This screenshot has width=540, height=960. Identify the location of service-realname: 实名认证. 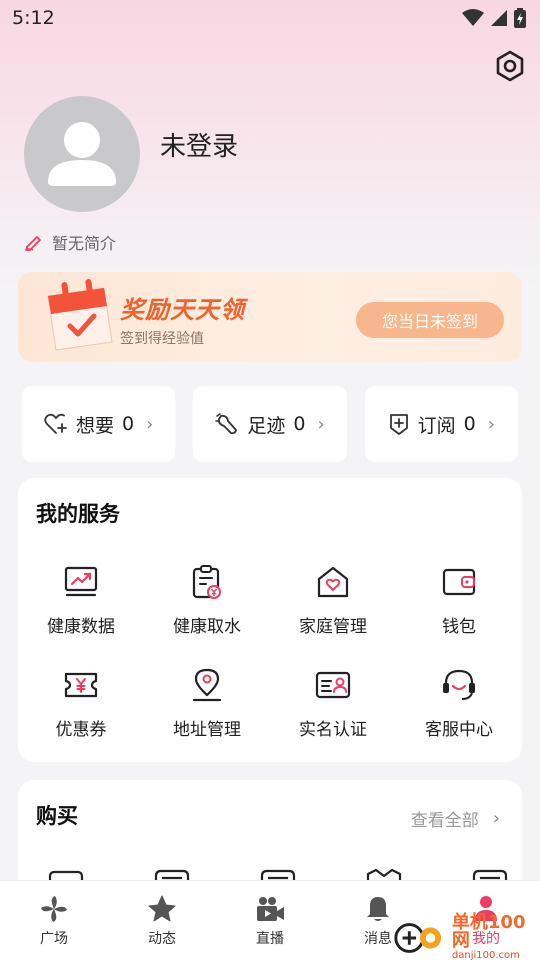
(333, 702).